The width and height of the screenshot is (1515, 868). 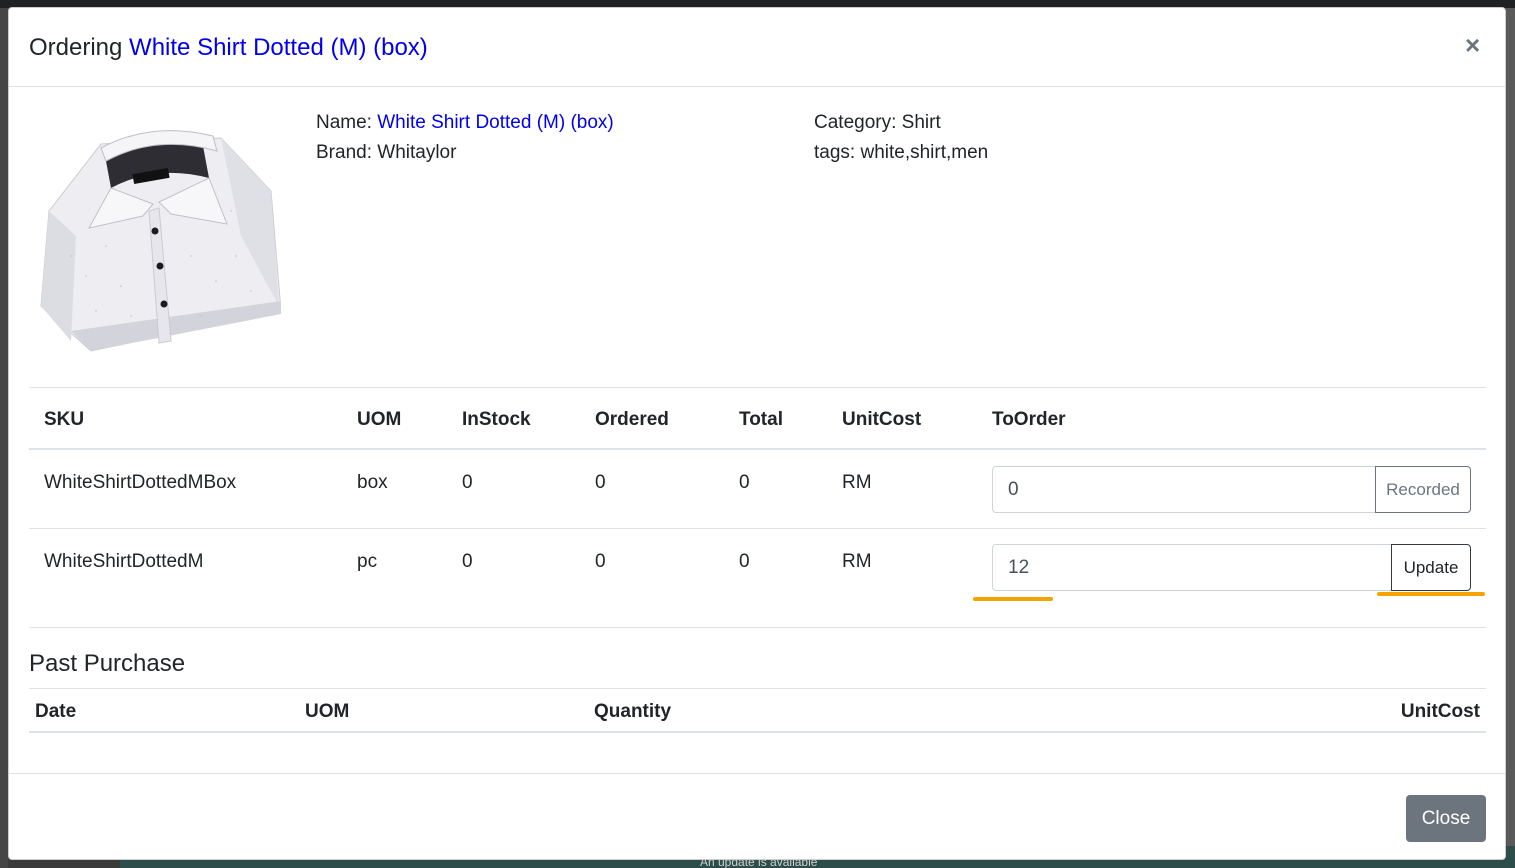 I want to click on product-category-value: Shirt, so click(x=921, y=122).